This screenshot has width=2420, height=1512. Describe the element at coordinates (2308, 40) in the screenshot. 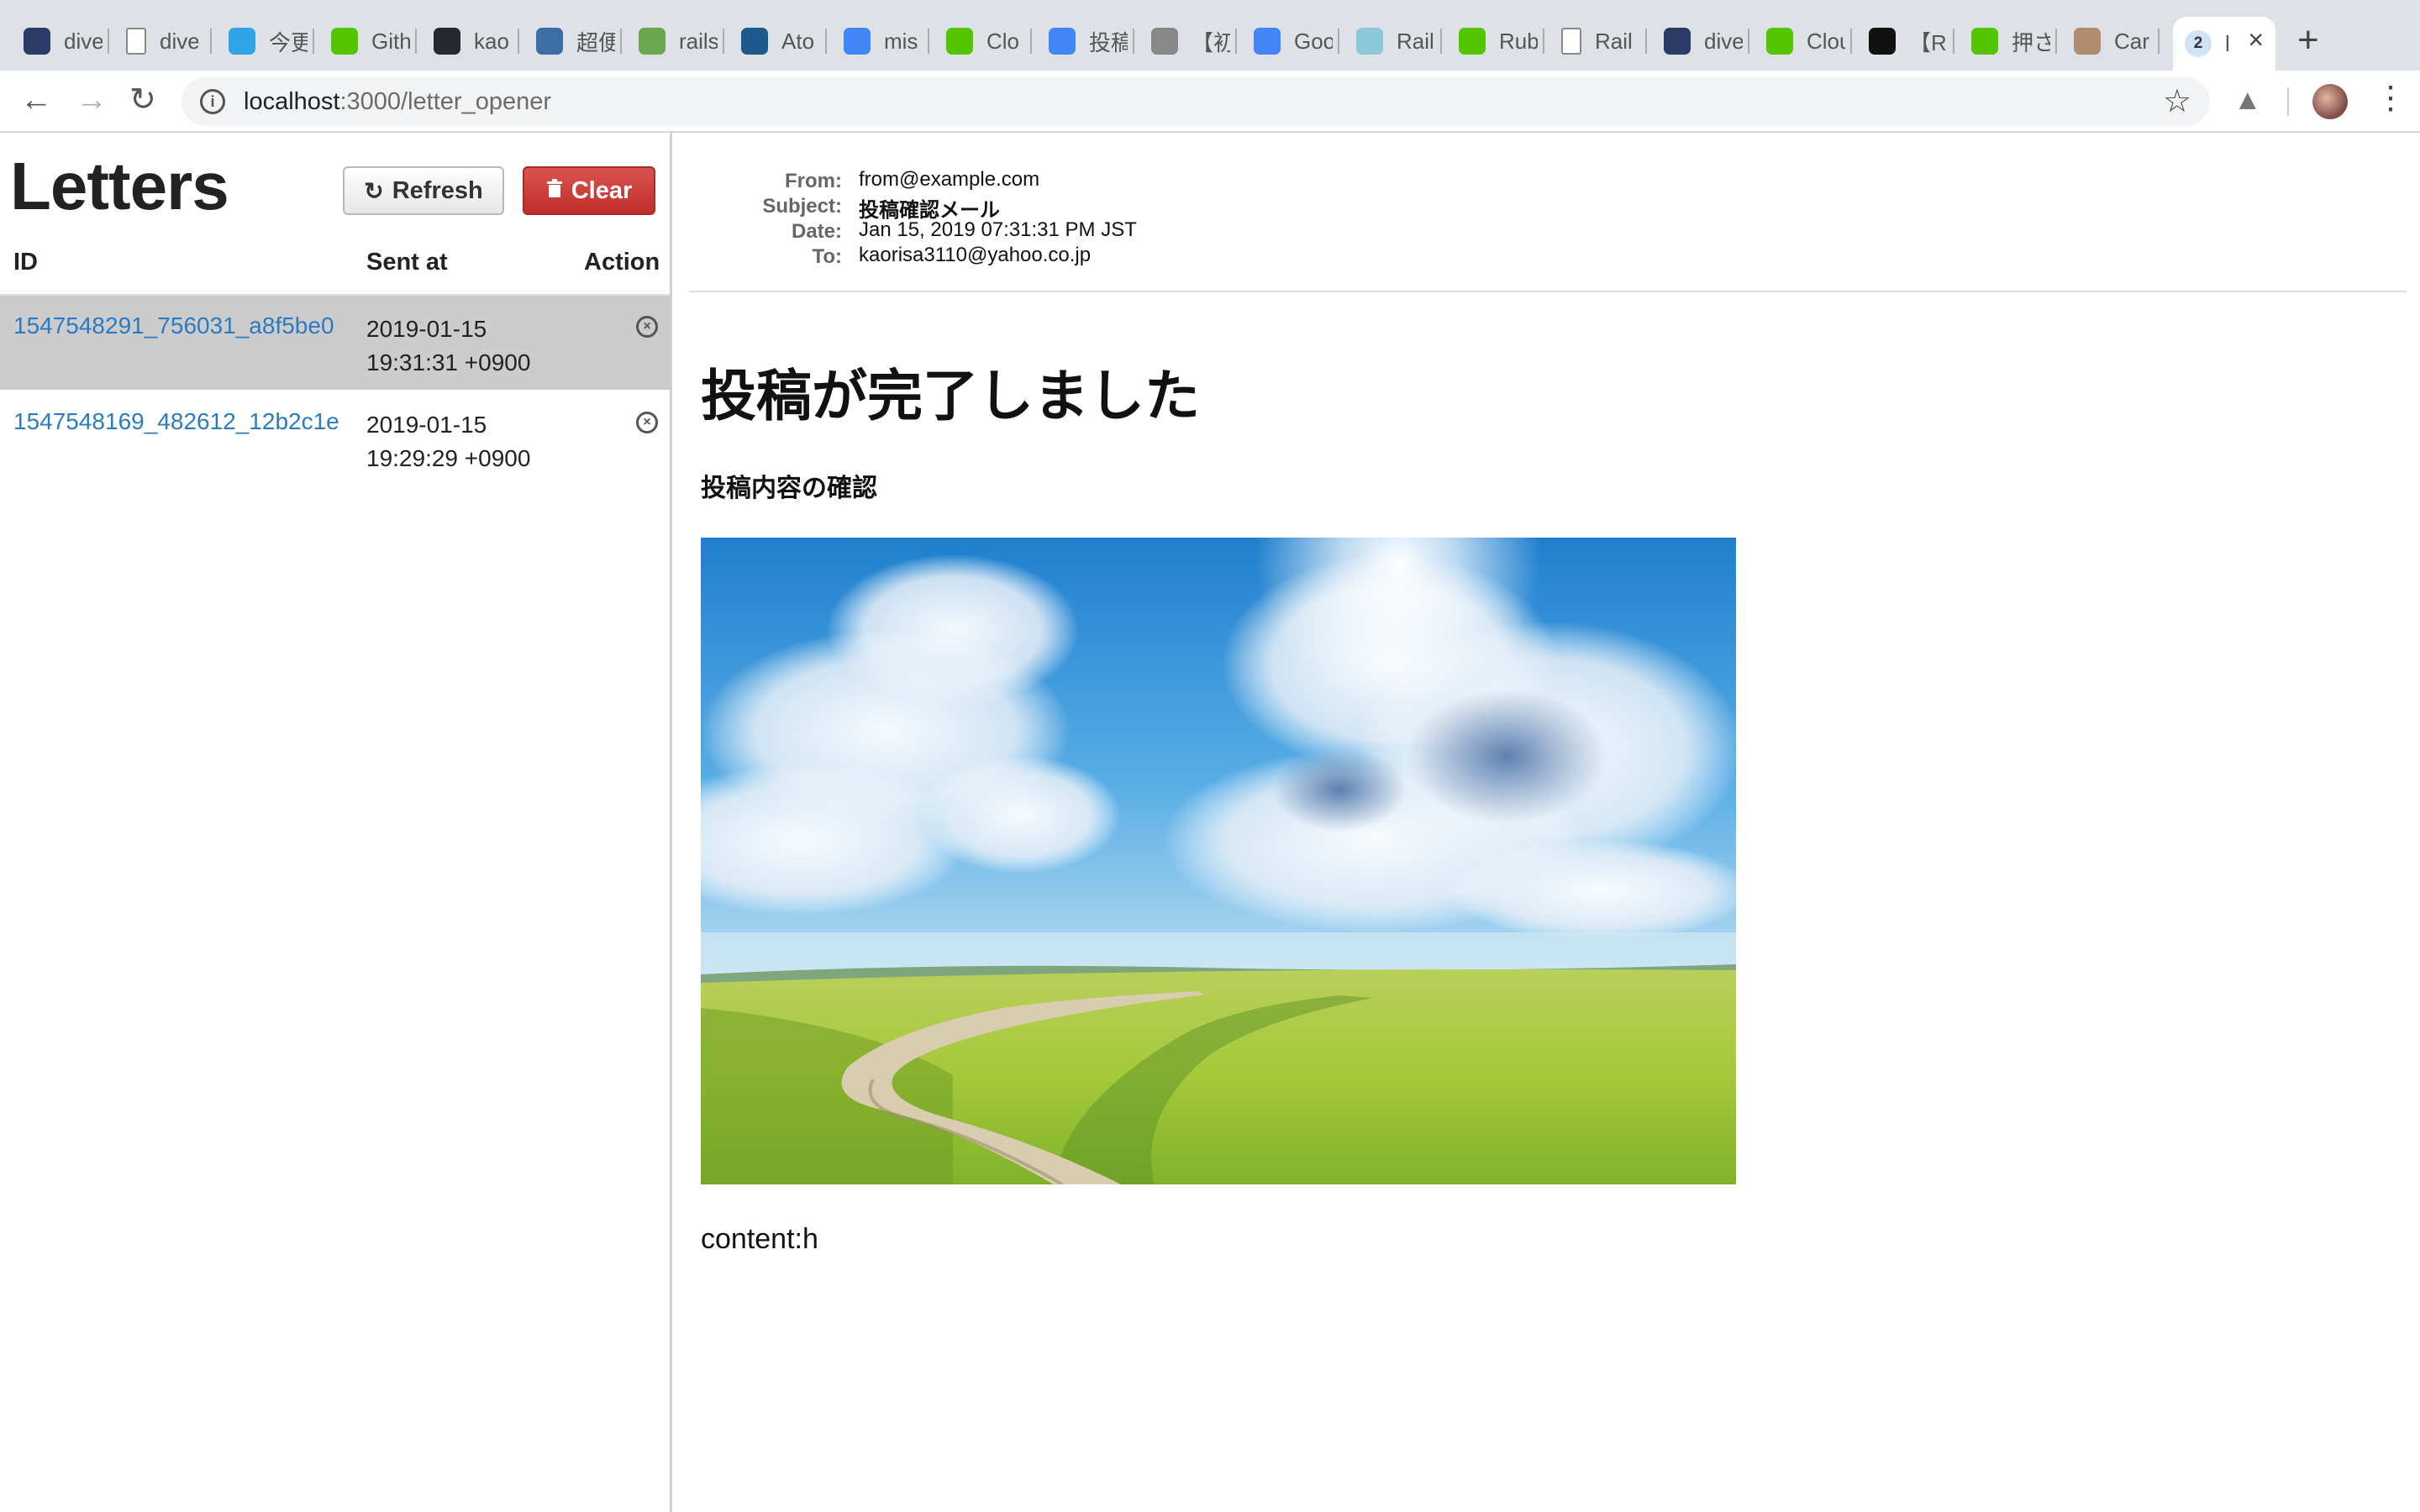

I see `new-tab-button: +` at that location.